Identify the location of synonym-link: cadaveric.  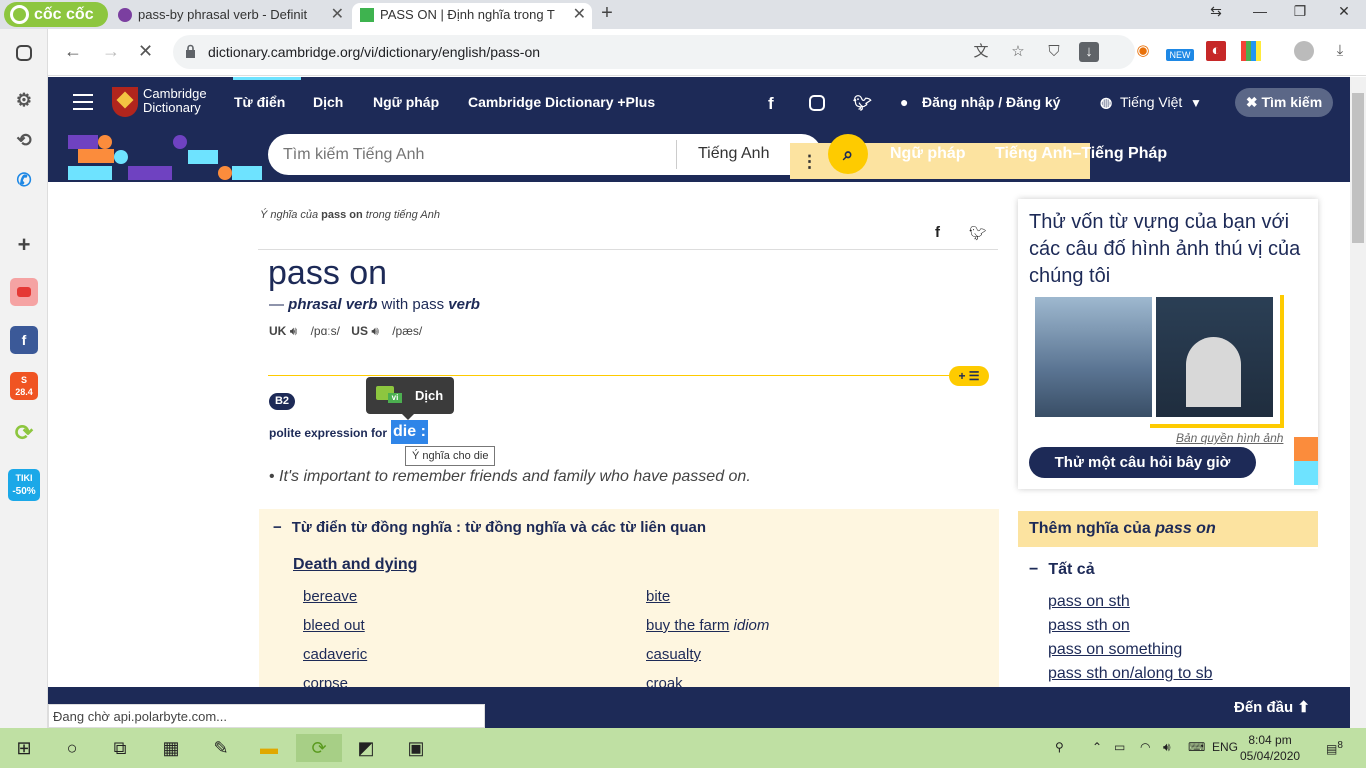
(335, 654).